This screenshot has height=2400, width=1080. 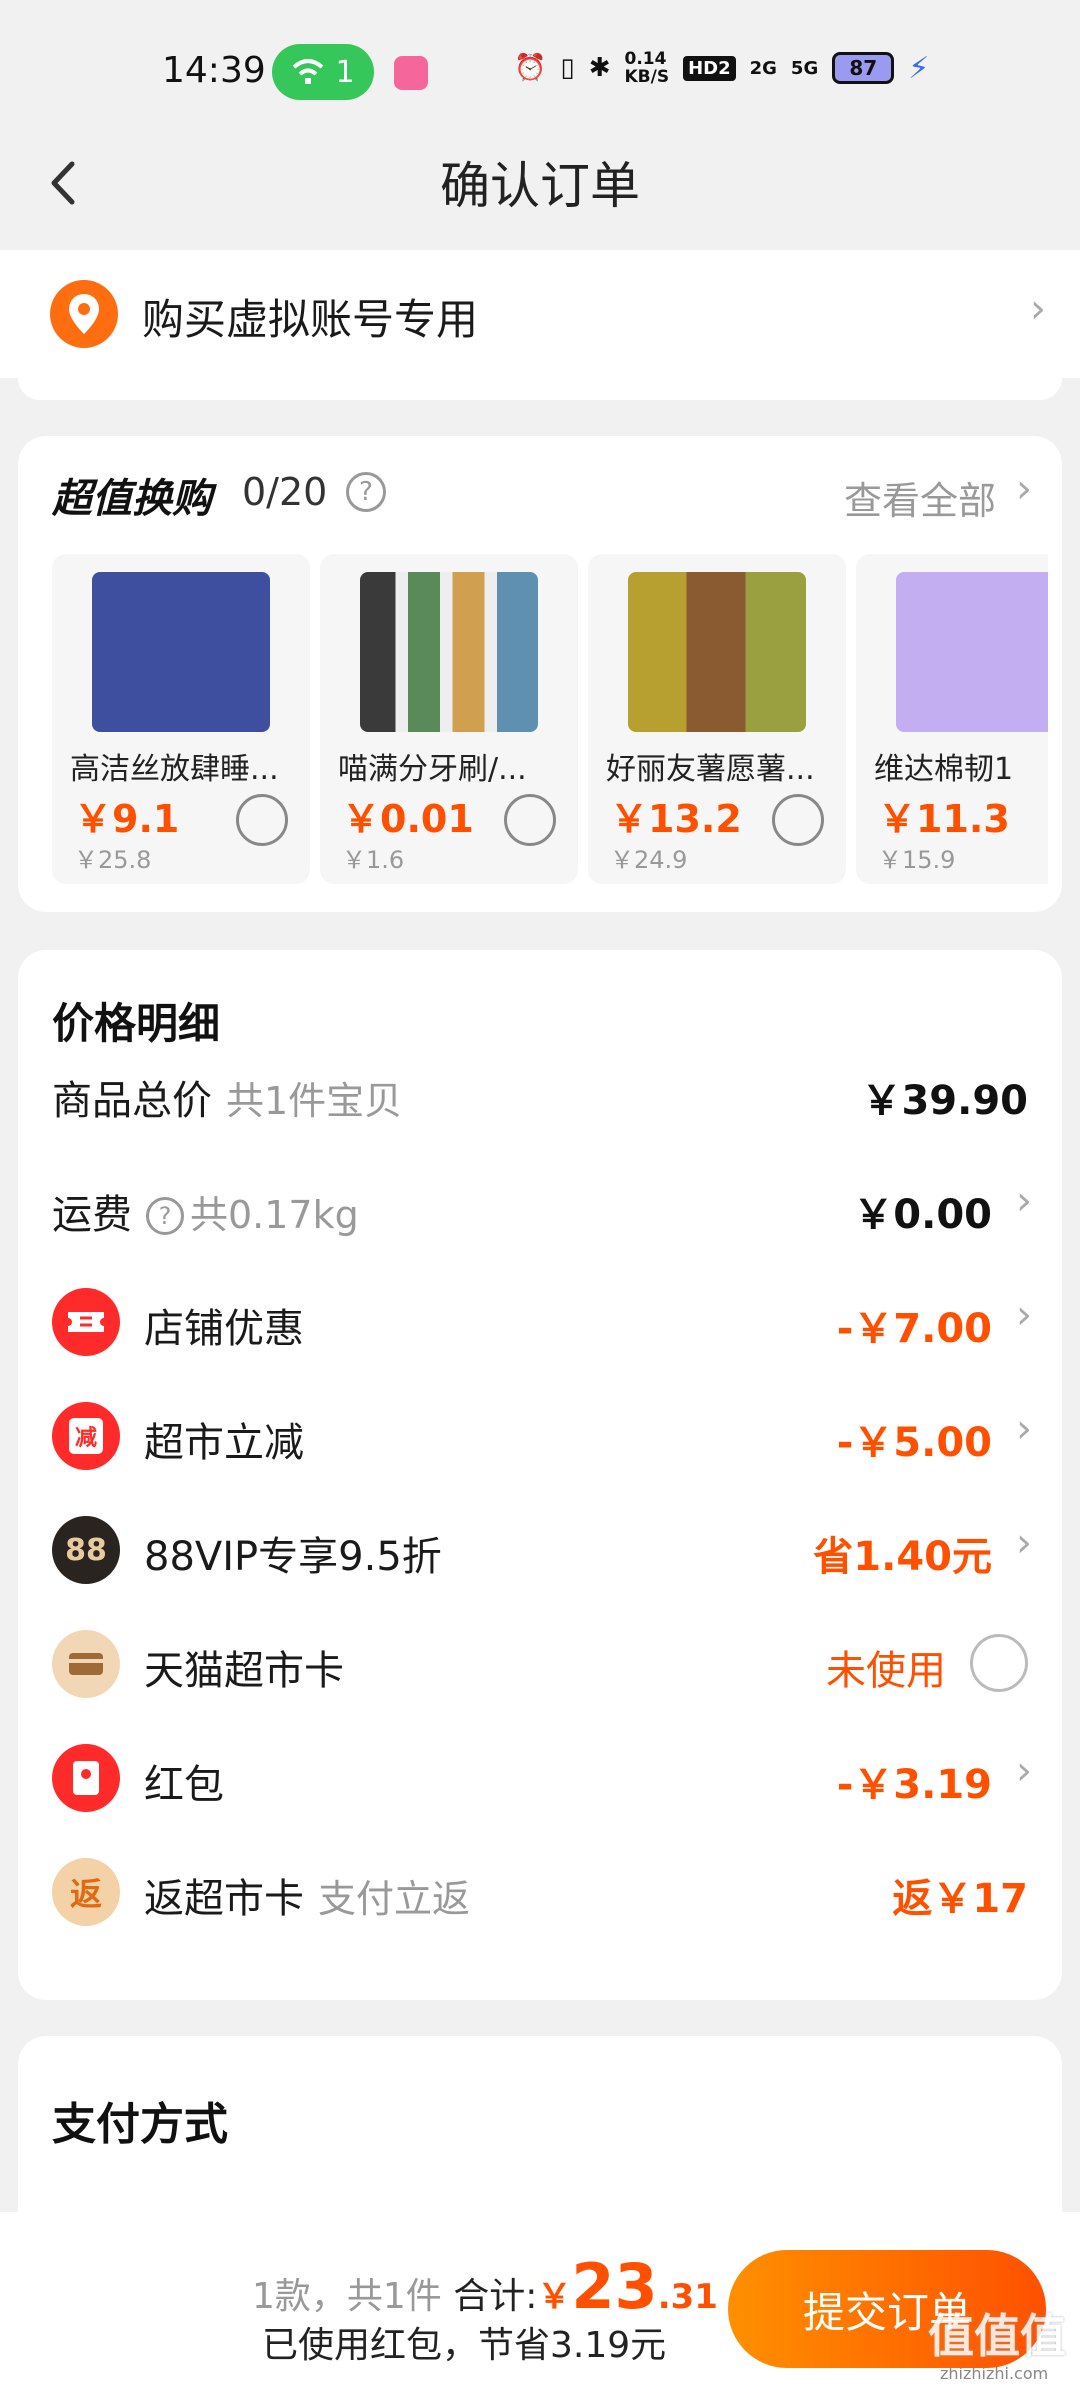 I want to click on product-card: 喵满分牙刷/... ￥0.01 ￥1.6, so click(x=449, y=719).